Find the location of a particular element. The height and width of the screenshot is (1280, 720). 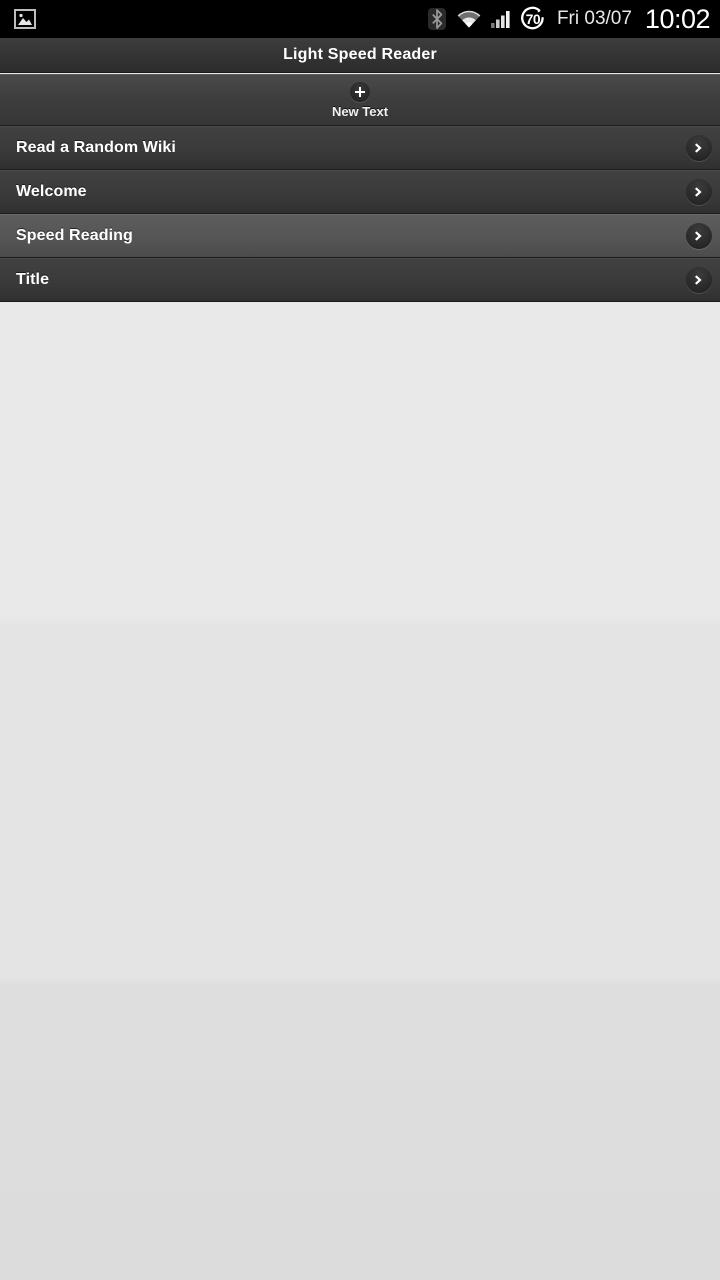

status-date: Fri 03/07 is located at coordinates (594, 18).